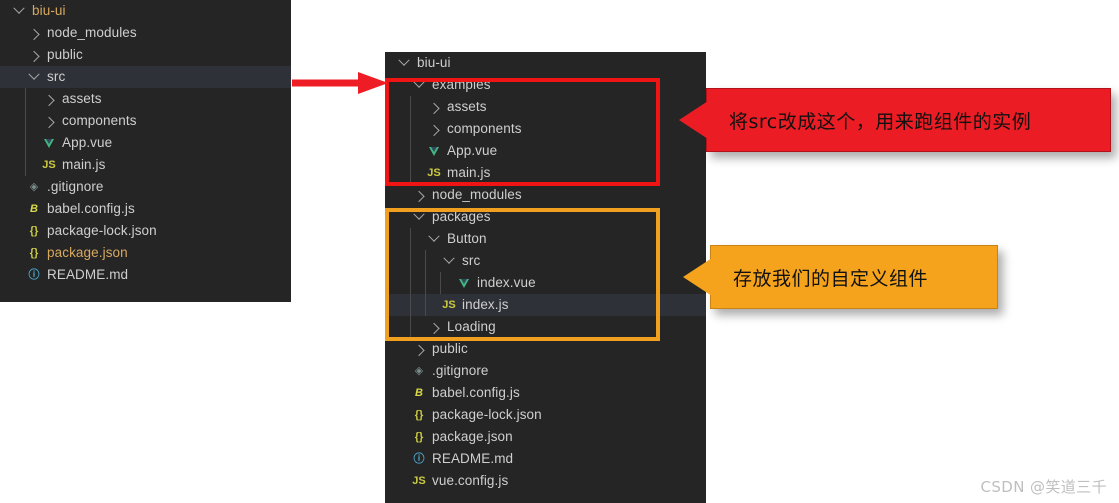 The height and width of the screenshot is (503, 1119). Describe the element at coordinates (49, 10) in the screenshot. I see `tree-row-label: biu-ui` at that location.